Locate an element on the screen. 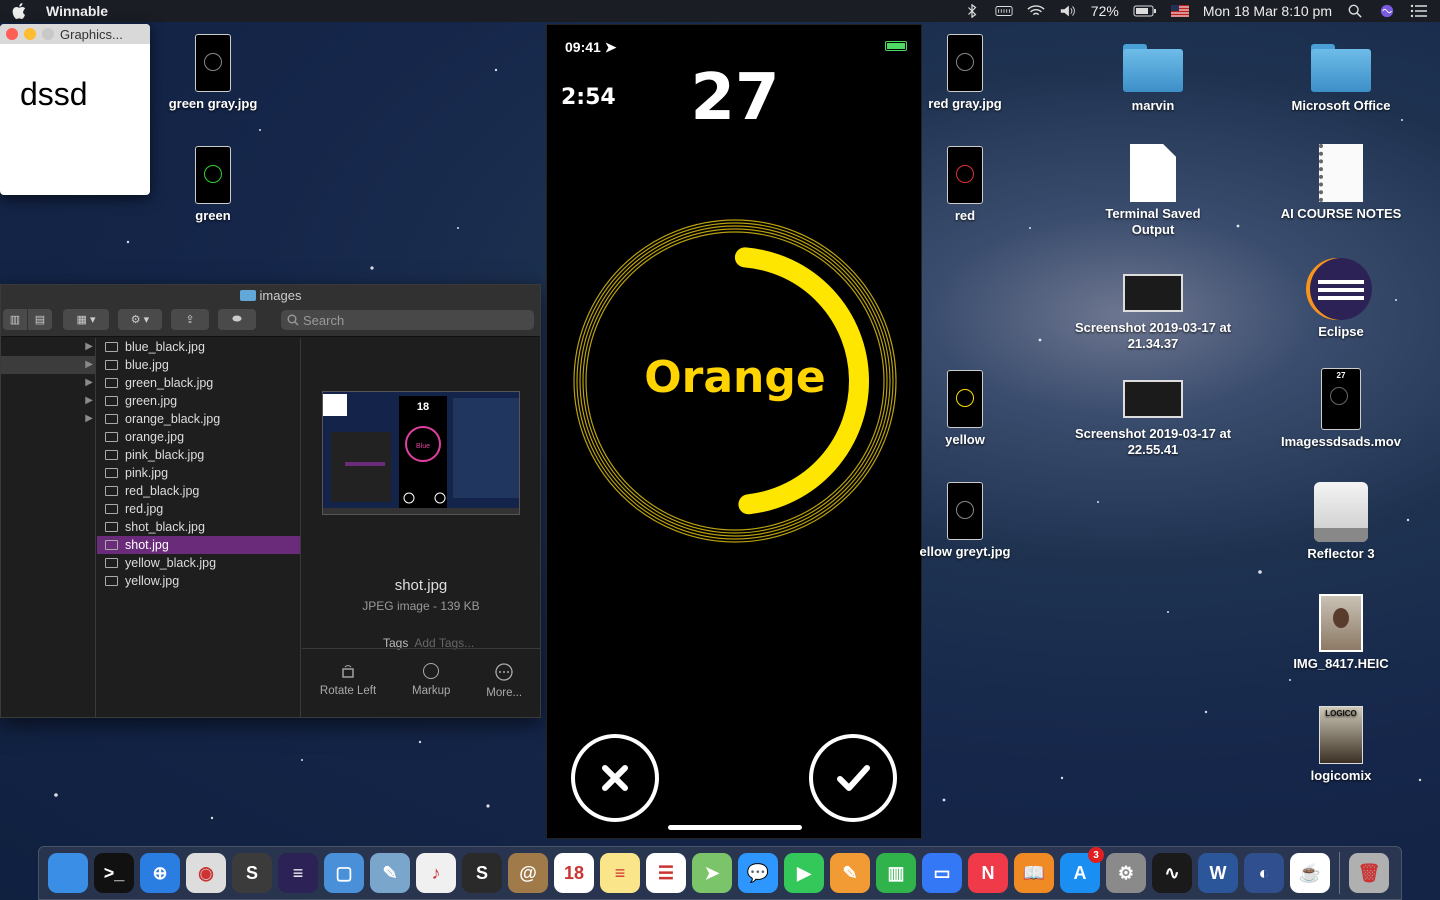 The height and width of the screenshot is (900, 1440). java-icon: ☕ is located at coordinates (1310, 873).